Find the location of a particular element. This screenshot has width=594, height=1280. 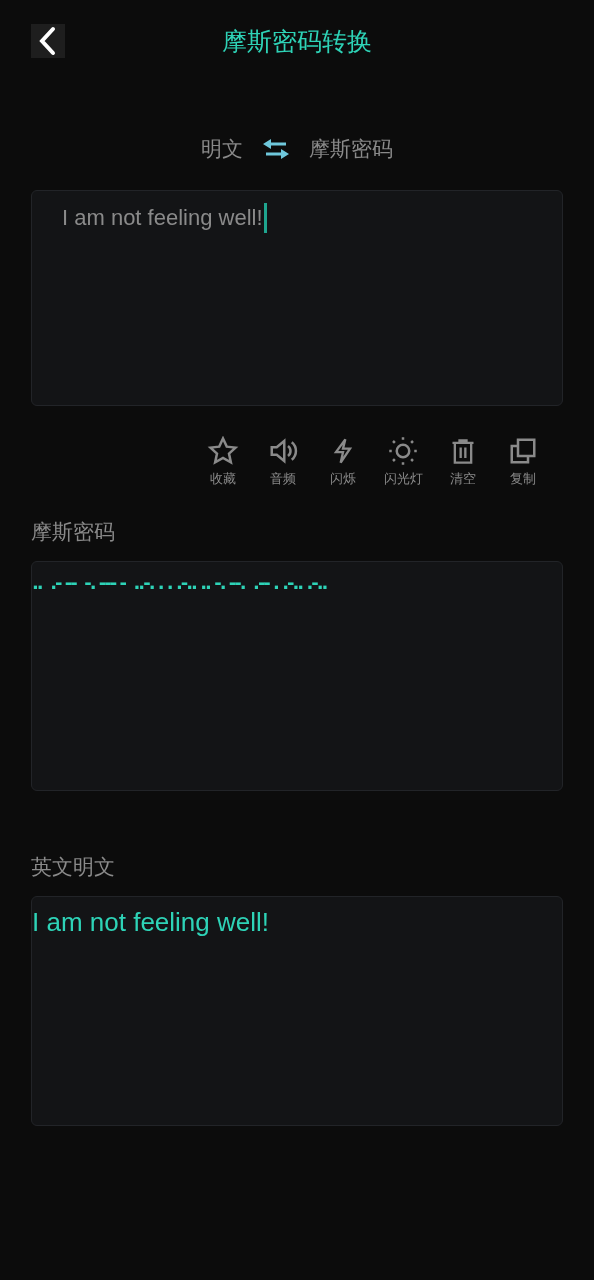

plain-output: I am not feeling well! is located at coordinates (150, 922).